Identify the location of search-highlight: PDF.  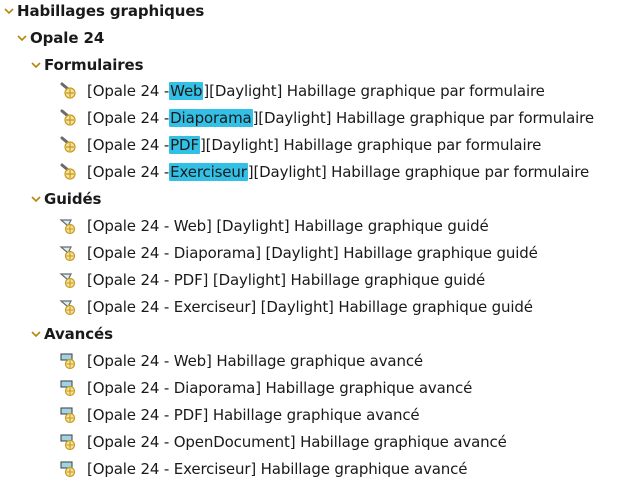
(184, 144).